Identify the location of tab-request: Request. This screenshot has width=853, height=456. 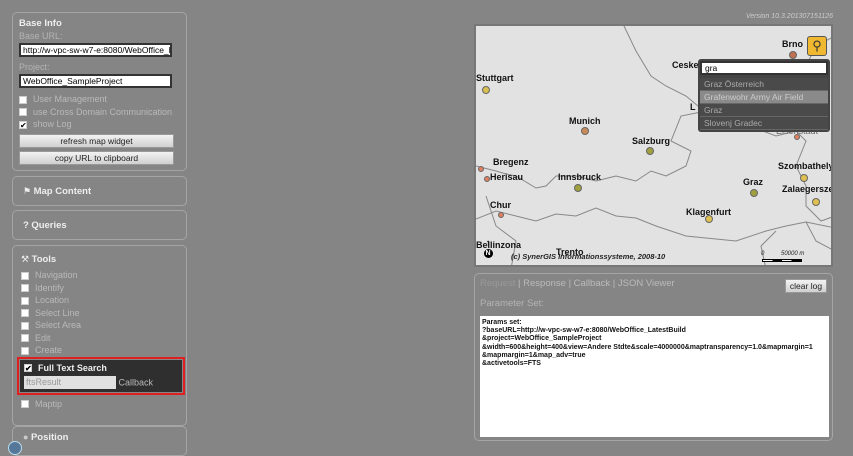
(497, 283).